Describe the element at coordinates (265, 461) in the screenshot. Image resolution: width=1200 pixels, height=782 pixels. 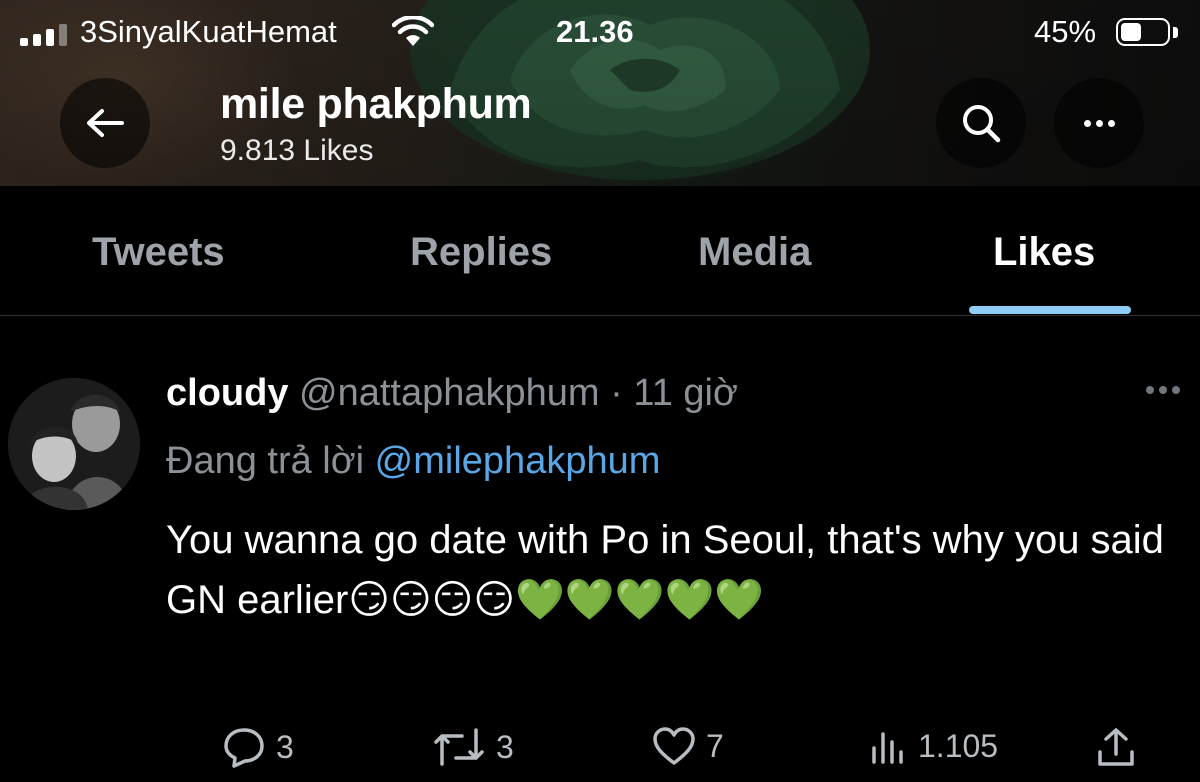
I see `replying-to-label: Đang trả lời` at that location.